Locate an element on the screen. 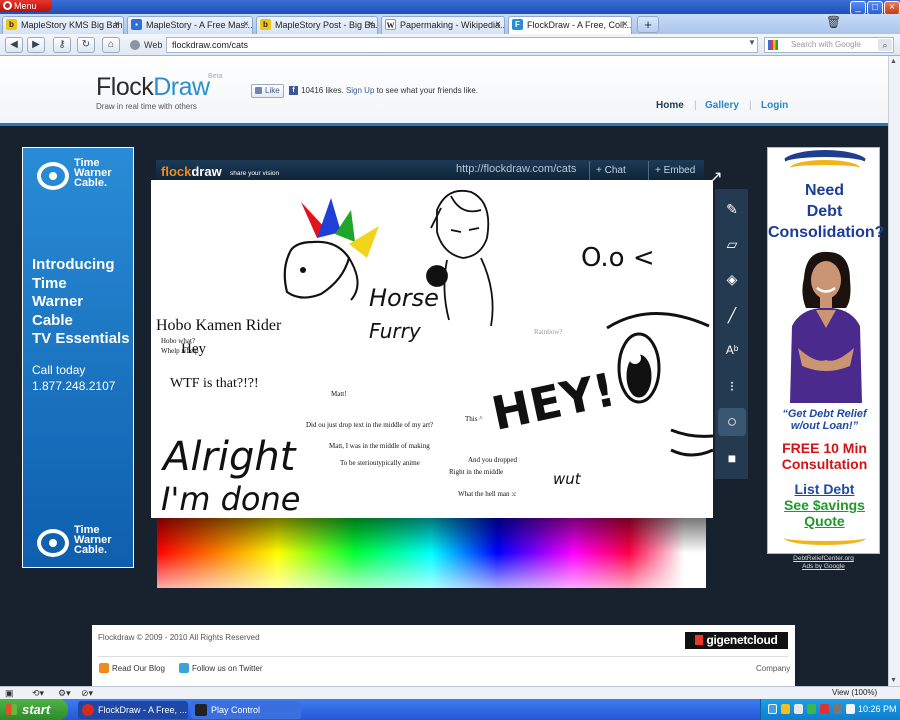  web-indicator: Web is located at coordinates (147, 45).